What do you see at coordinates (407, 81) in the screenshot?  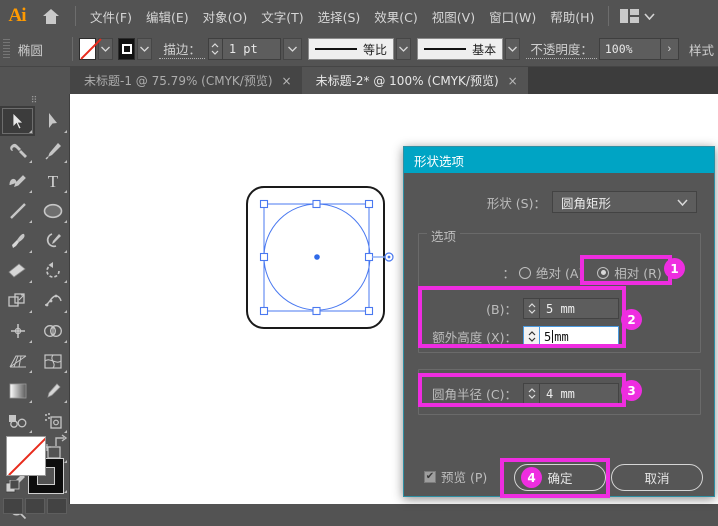 I see `tab-title: 未标题-2* @ 100% (CMYK/预览)` at bounding box center [407, 81].